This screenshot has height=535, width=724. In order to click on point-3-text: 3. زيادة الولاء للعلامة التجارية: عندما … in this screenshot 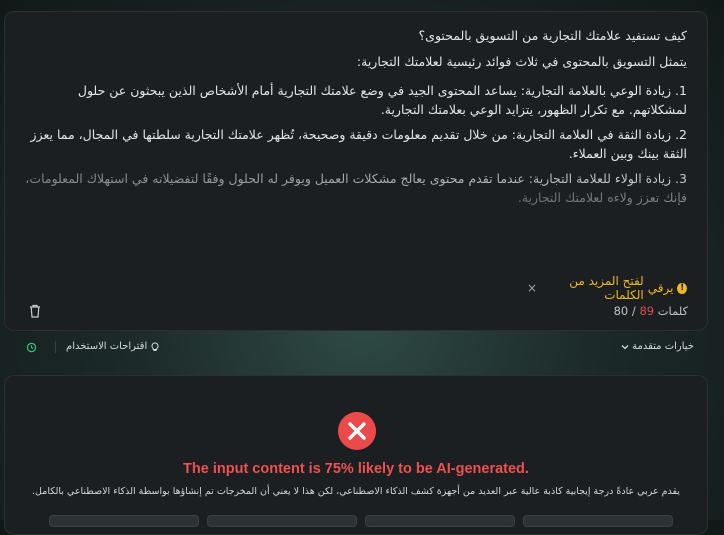, I will do `click(356, 188)`.